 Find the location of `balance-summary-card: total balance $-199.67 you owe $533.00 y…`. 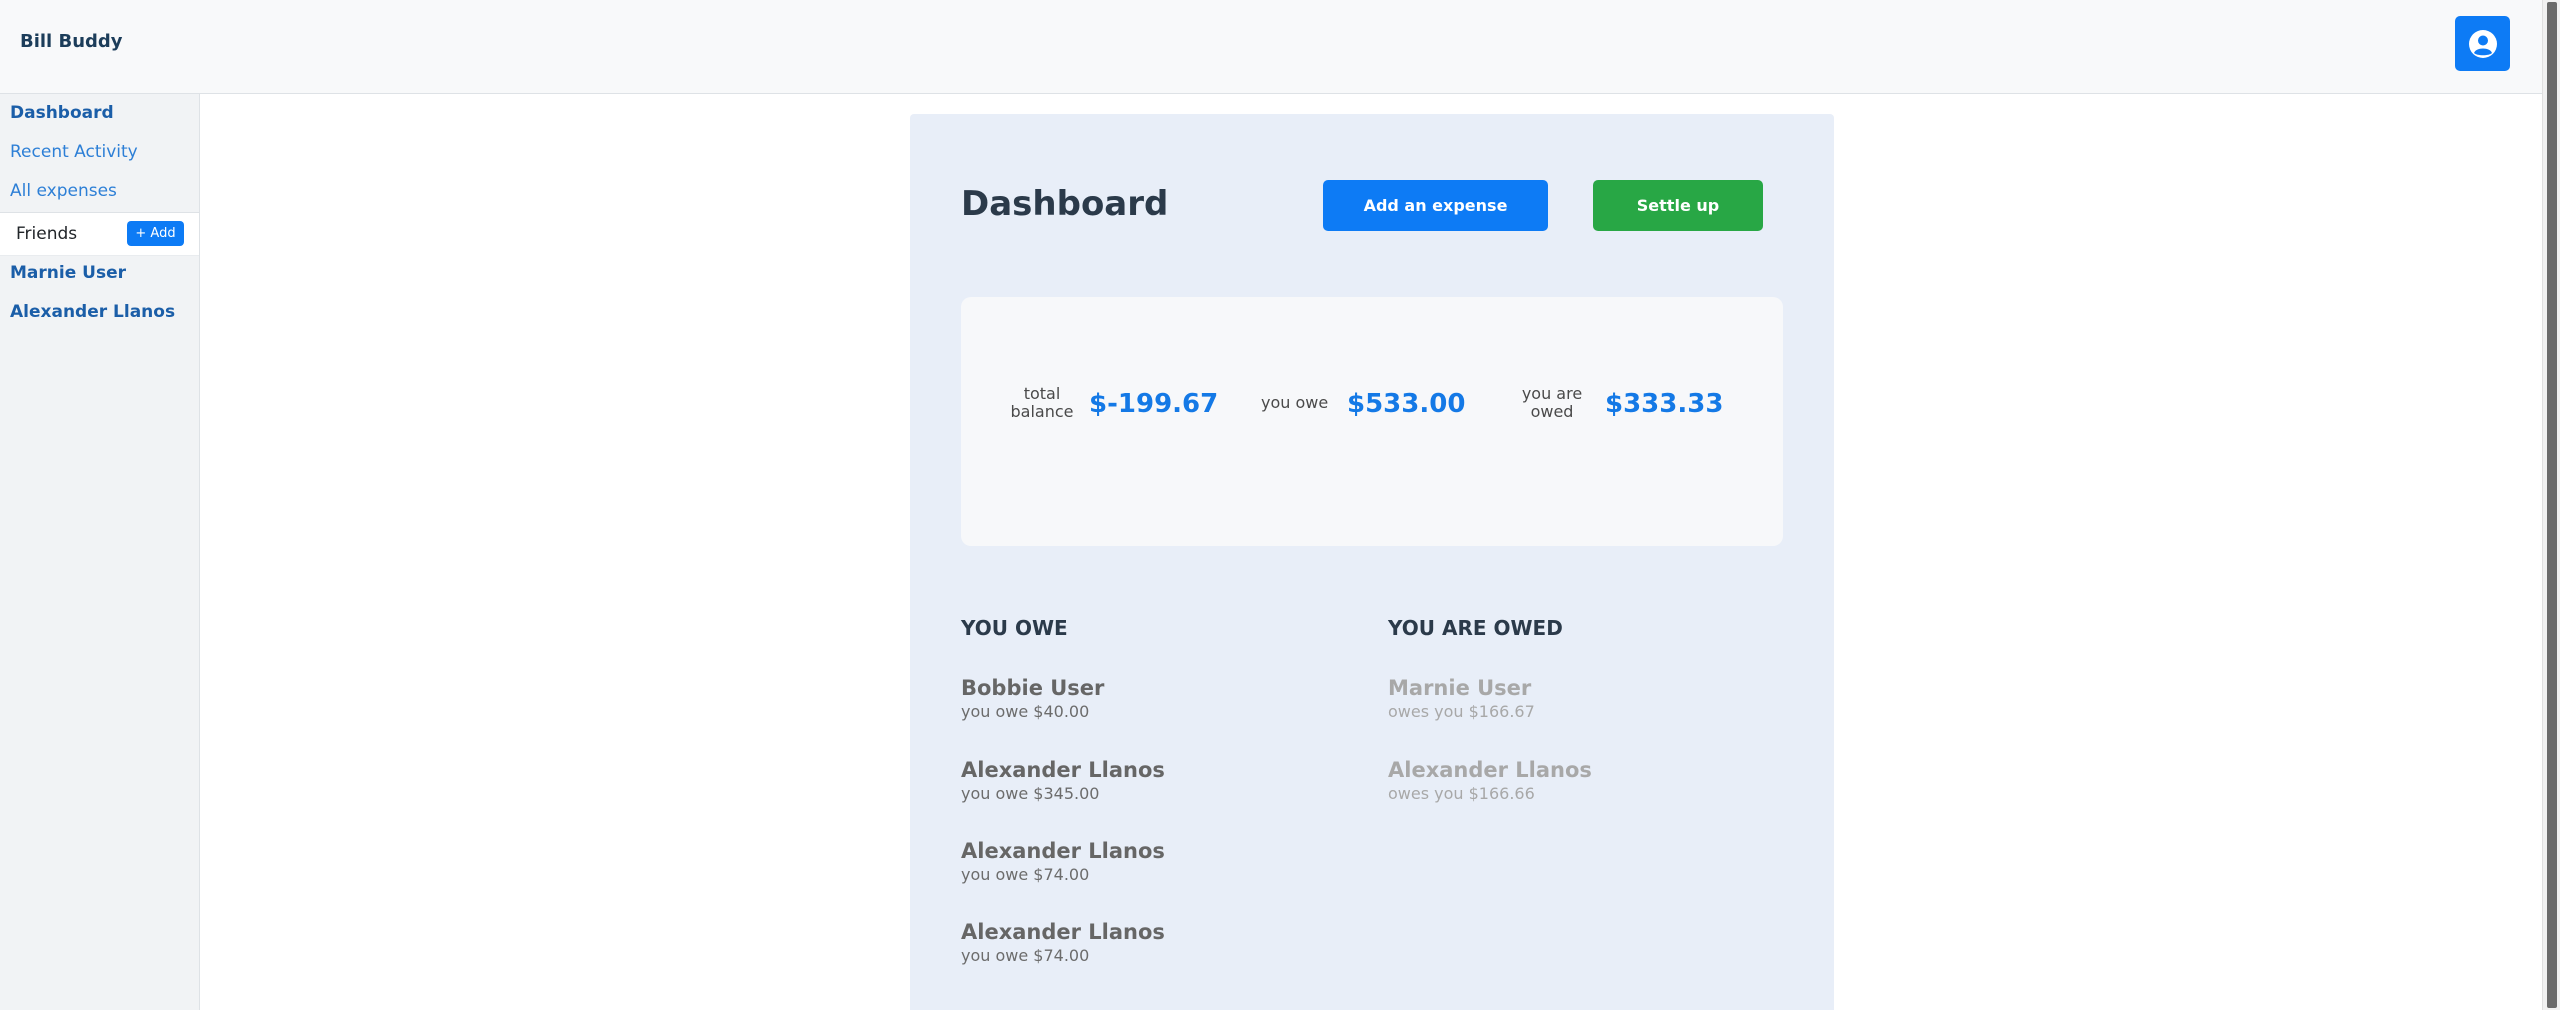

balance-summary-card: total balance $-199.67 you owe $533.00 y… is located at coordinates (1372, 421).